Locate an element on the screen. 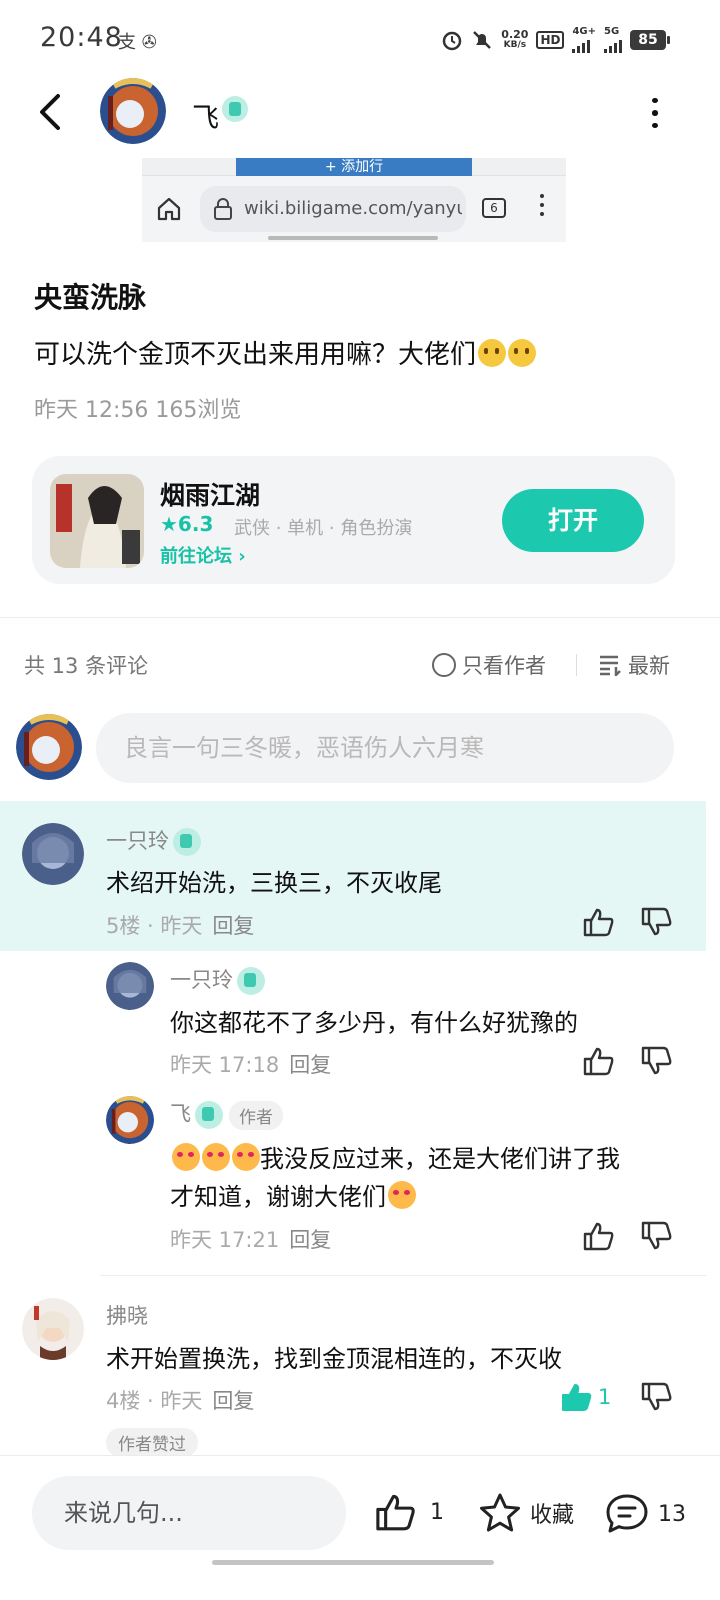  comment-text: 术绍开始洗，三换三，不灭收尾 is located at coordinates (274, 883).